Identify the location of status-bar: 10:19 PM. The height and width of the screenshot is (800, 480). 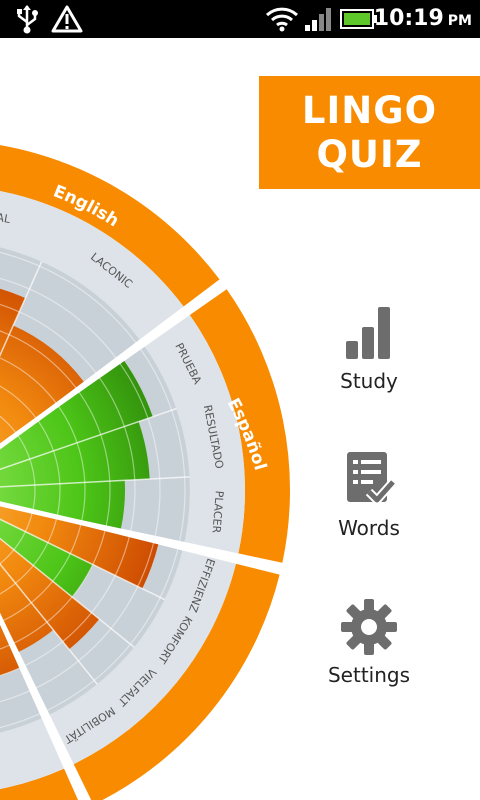
(240, 19).